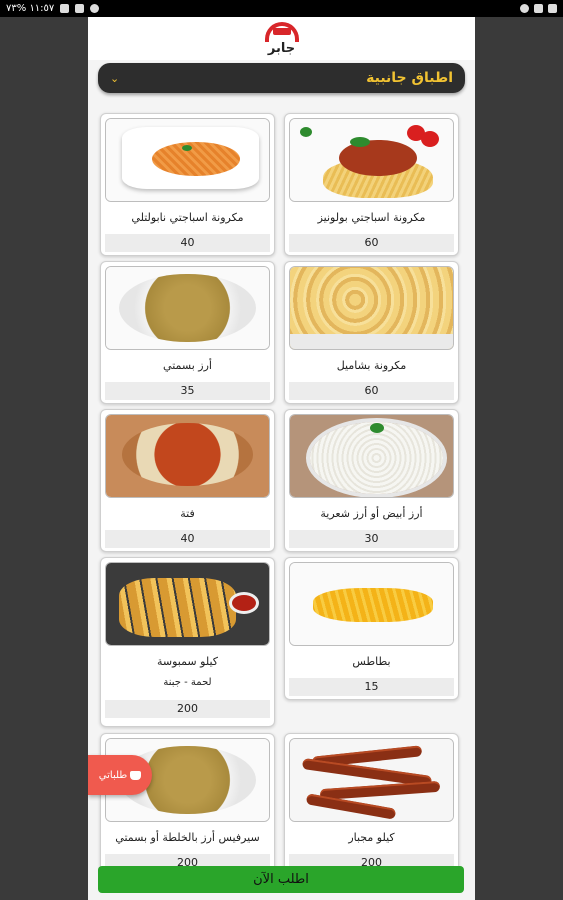 The width and height of the screenshot is (563, 900). What do you see at coordinates (30, 8) in the screenshot?
I see `status-time: ١١:٥٧ %٧٣` at bounding box center [30, 8].